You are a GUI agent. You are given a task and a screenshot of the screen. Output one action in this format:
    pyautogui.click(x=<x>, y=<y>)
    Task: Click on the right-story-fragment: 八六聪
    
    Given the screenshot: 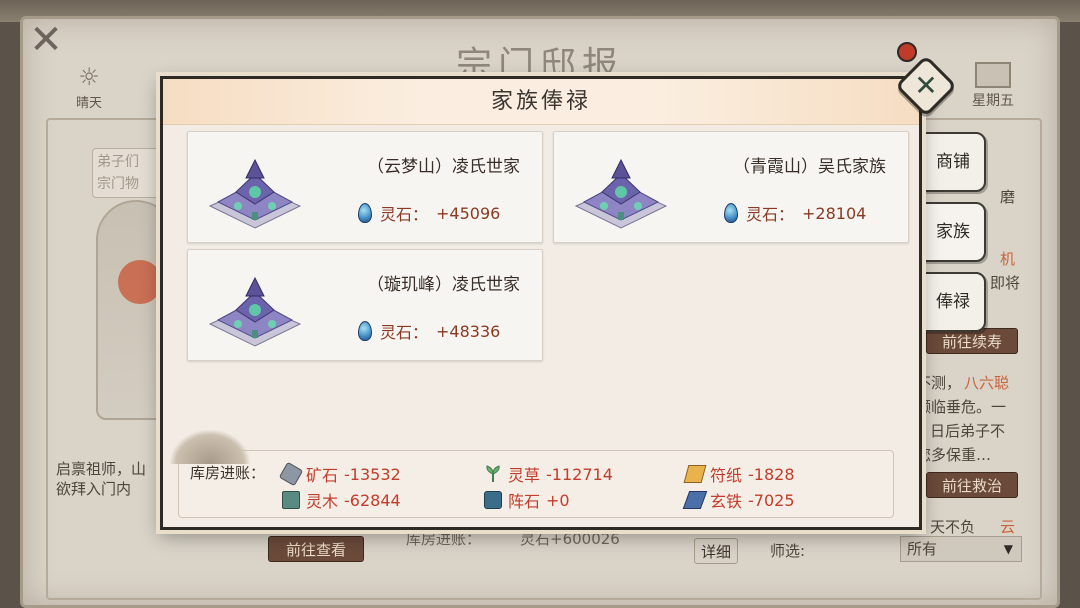 What is the action you would take?
    pyautogui.click(x=987, y=383)
    